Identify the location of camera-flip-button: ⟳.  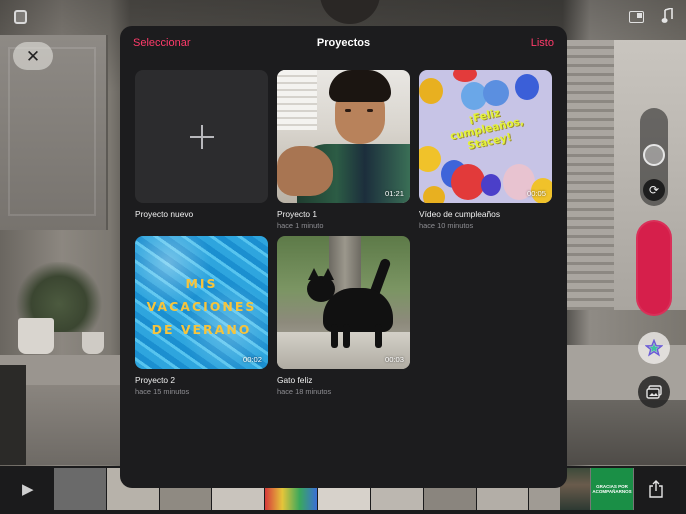
(654, 190).